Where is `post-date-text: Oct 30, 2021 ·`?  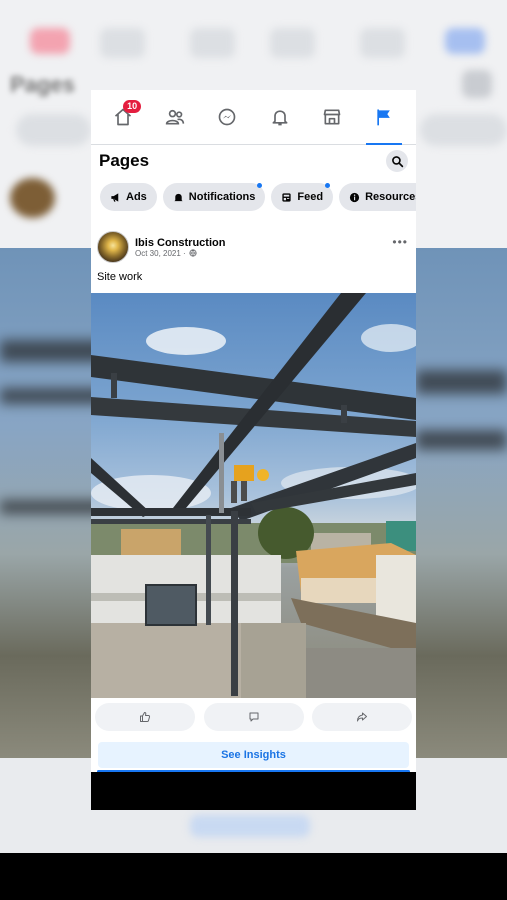 post-date-text: Oct 30, 2021 · is located at coordinates (160, 253).